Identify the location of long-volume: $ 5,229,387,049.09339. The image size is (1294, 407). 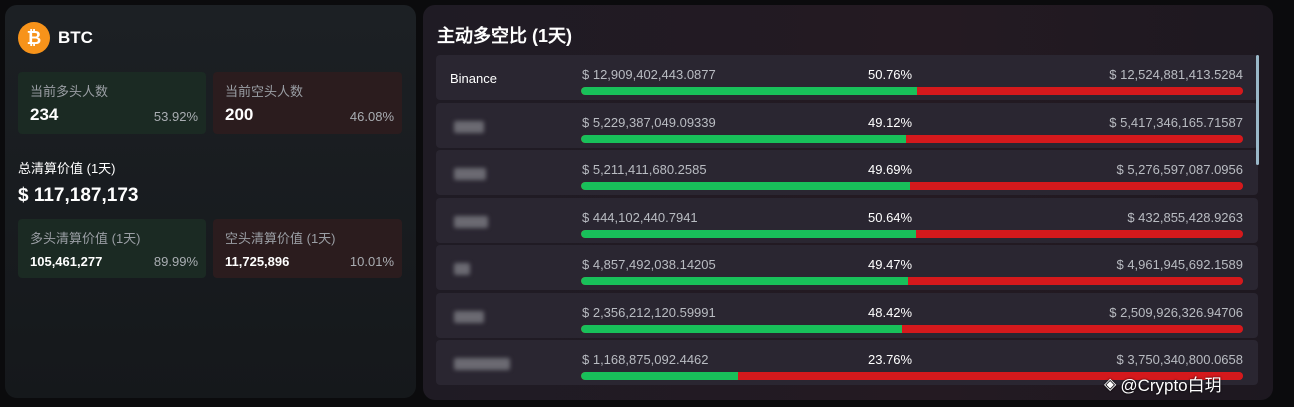
(649, 122).